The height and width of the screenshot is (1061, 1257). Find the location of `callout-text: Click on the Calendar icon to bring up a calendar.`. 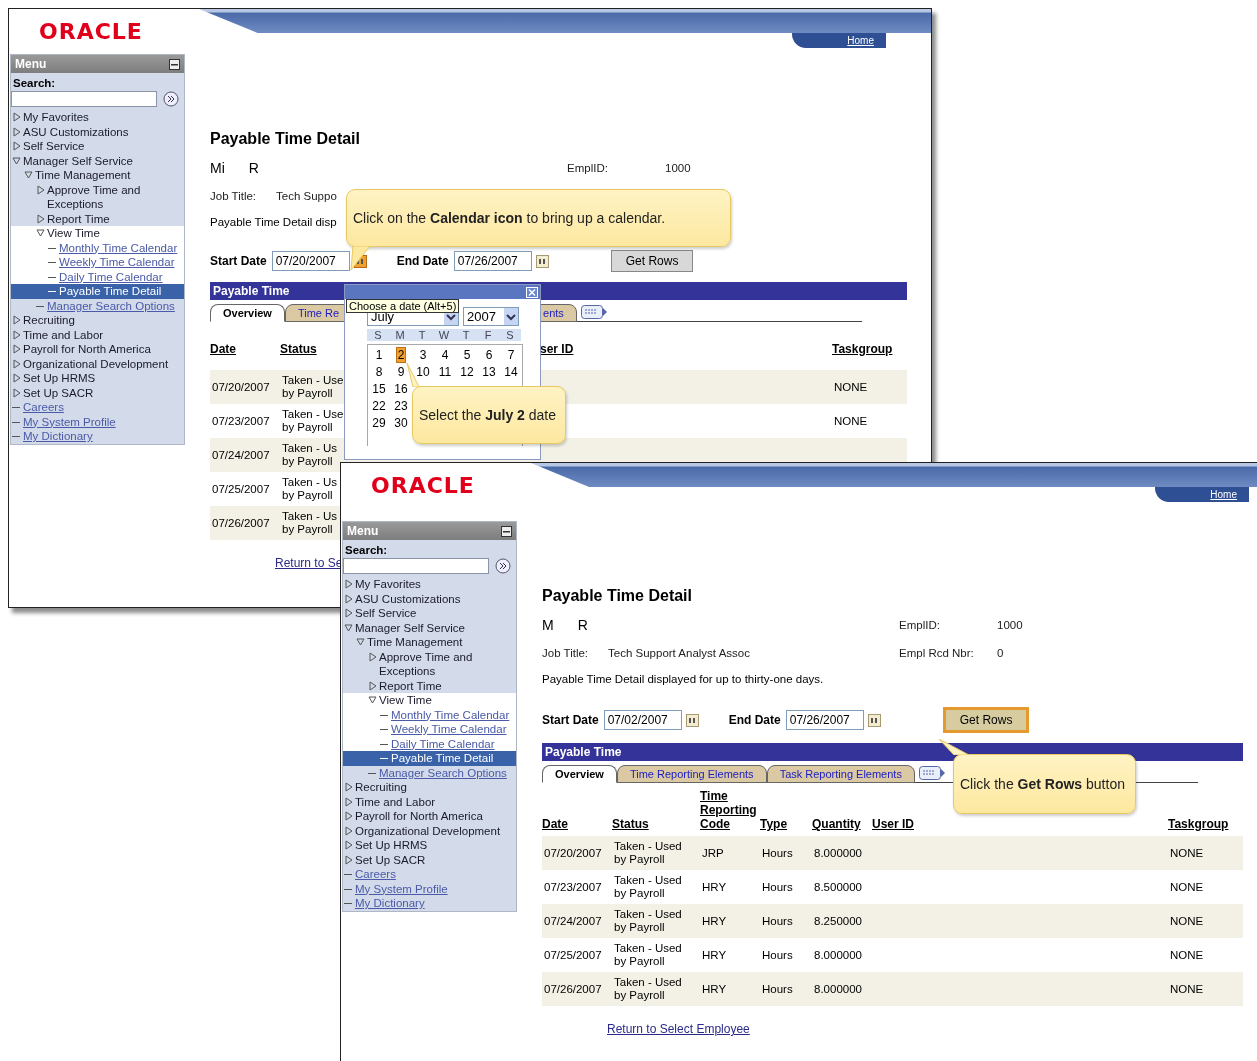

callout-text: Click on the Calendar icon to bring up a calendar. is located at coordinates (509, 218).